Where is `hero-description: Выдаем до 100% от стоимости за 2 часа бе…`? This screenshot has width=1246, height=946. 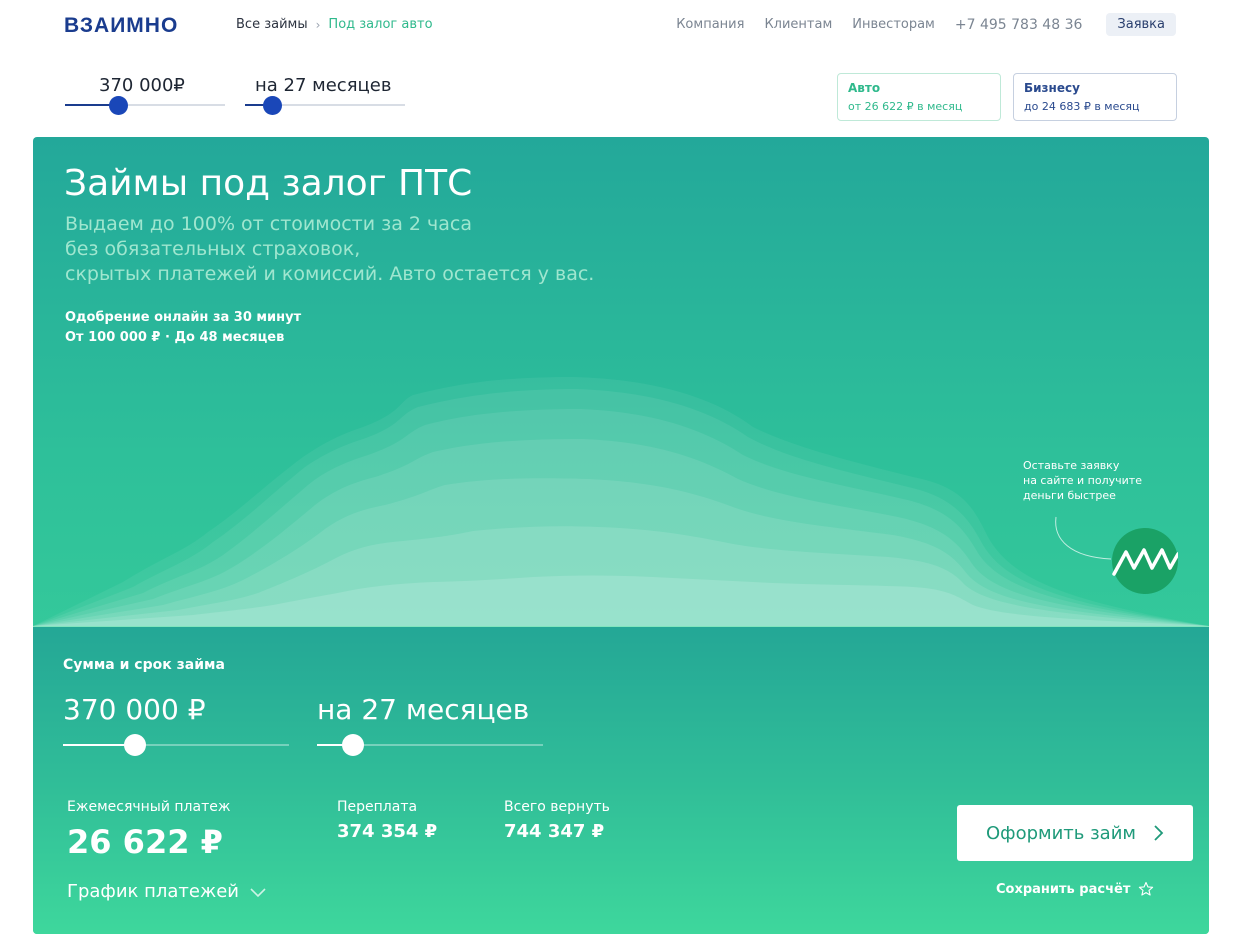 hero-description: Выдаем до 100% от стоимости за 2 часа бе… is located at coordinates (345, 249).